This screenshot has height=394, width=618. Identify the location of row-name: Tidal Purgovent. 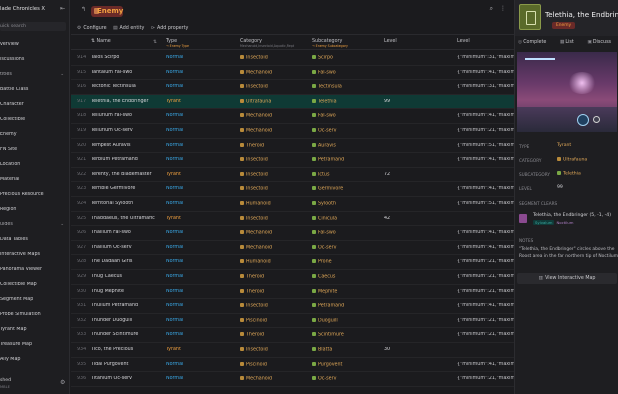
(128, 364).